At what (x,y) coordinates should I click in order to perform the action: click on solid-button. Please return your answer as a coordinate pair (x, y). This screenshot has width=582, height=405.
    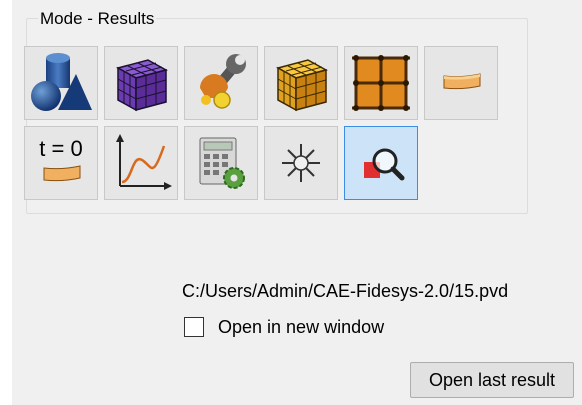
    Looking at the image, I should click on (301, 83).